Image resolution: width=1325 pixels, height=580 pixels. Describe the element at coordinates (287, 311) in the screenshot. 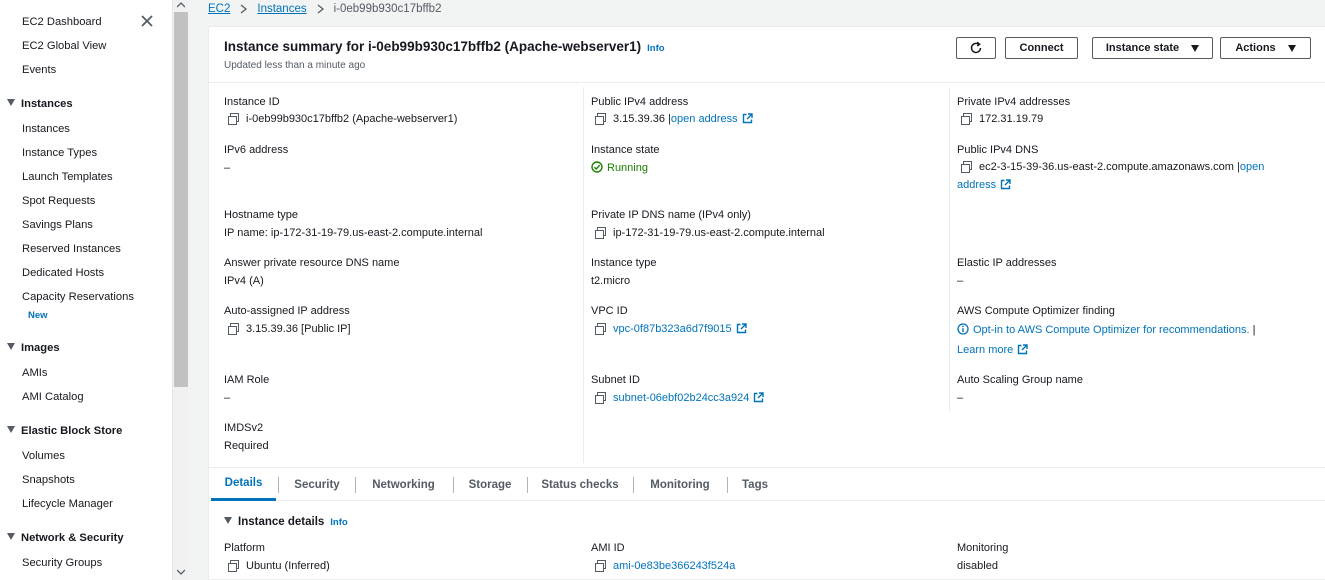

I see `auto-ip-label: Auto-assigned IP address` at that location.